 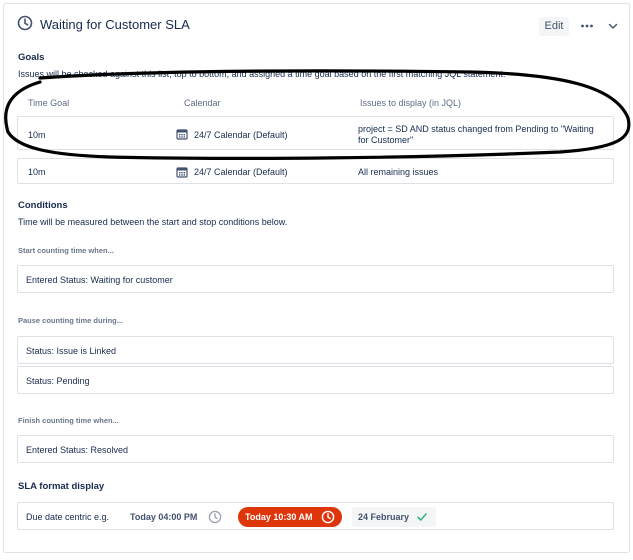 I want to click on chevron-down-icon, so click(x=613, y=26).